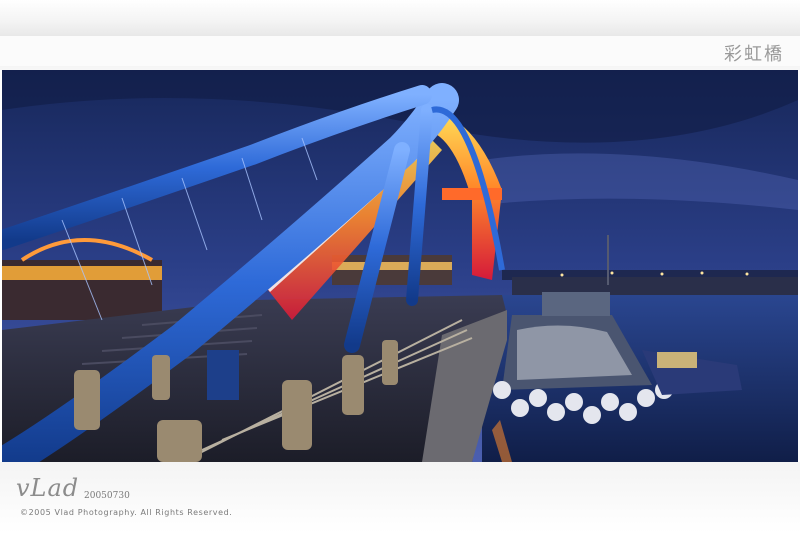 This screenshot has width=800, height=533. What do you see at coordinates (754, 54) in the screenshot?
I see `photo-caption: 彩虹橋` at bounding box center [754, 54].